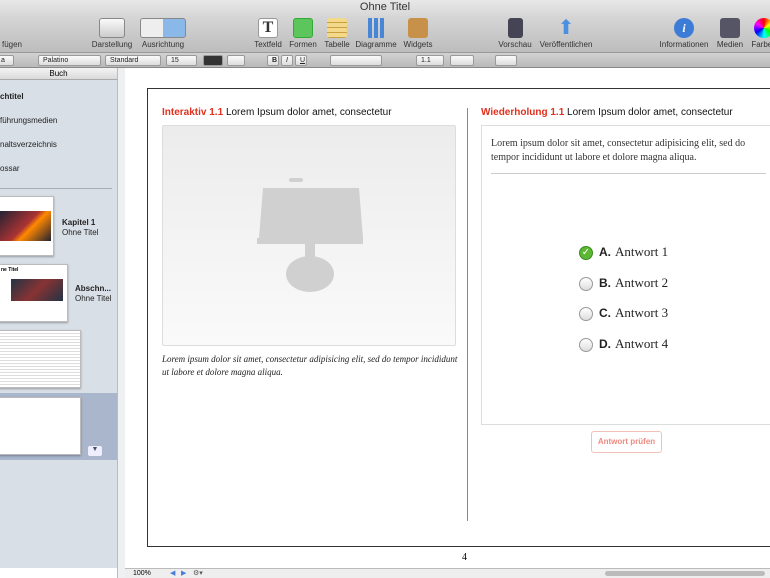 The height and width of the screenshot is (578, 770). Describe the element at coordinates (273, 60) in the screenshot. I see `bold-button: B` at that location.